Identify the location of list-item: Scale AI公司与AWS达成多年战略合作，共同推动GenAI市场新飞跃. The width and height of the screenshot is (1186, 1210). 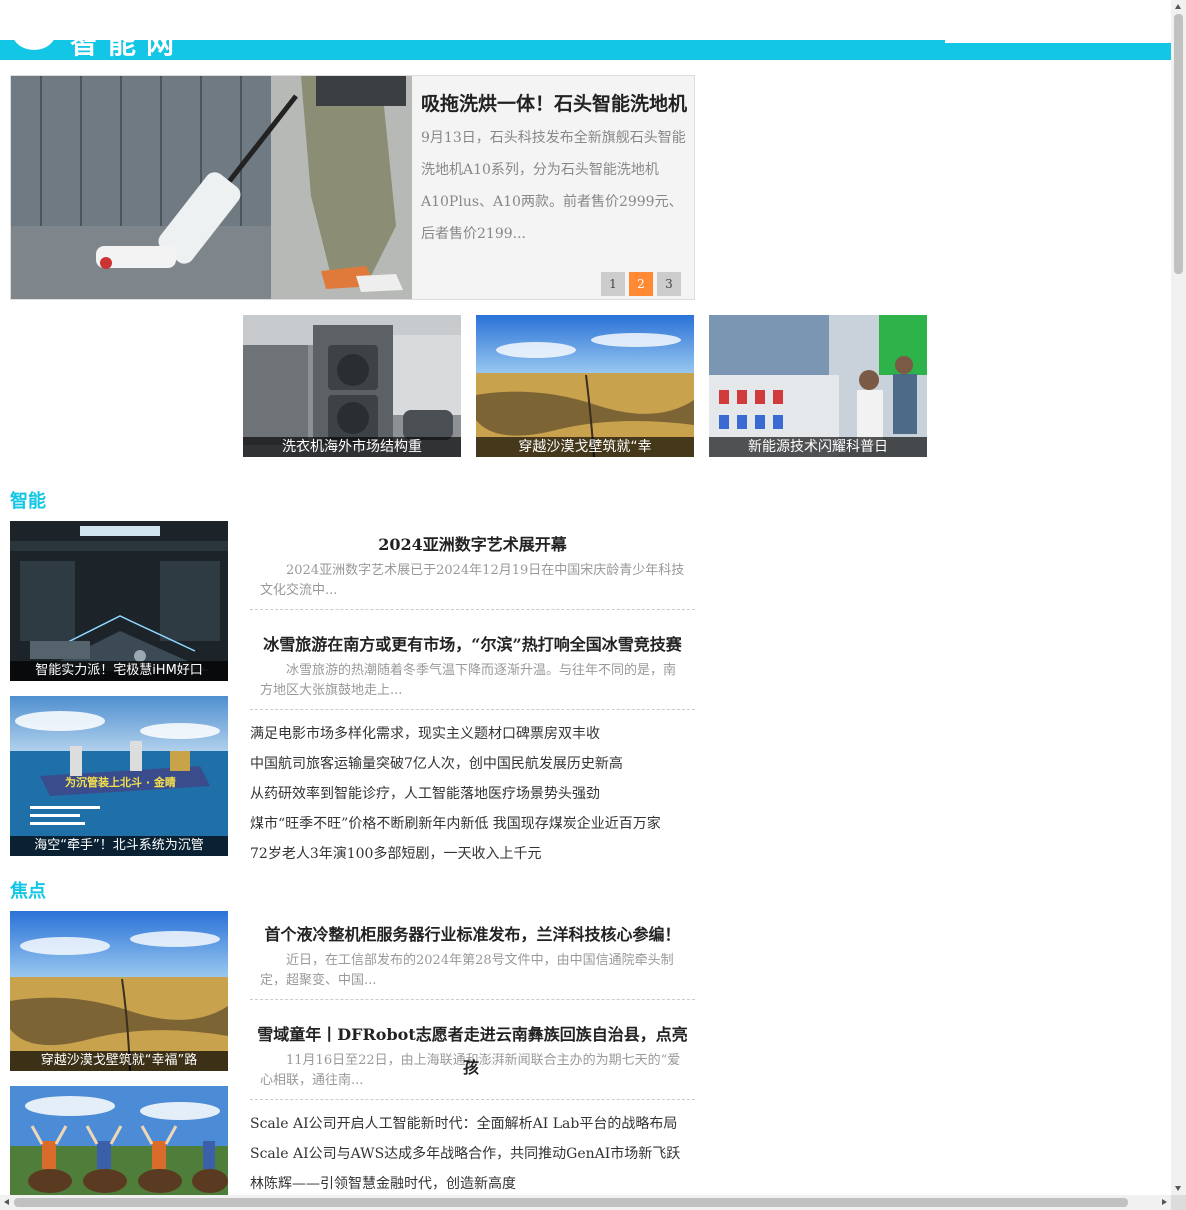
(472, 1154).